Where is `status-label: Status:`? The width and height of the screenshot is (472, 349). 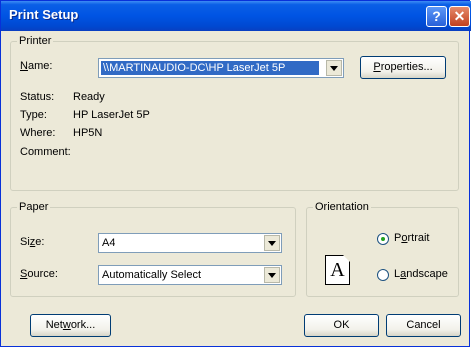 status-label: Status: is located at coordinates (37, 97).